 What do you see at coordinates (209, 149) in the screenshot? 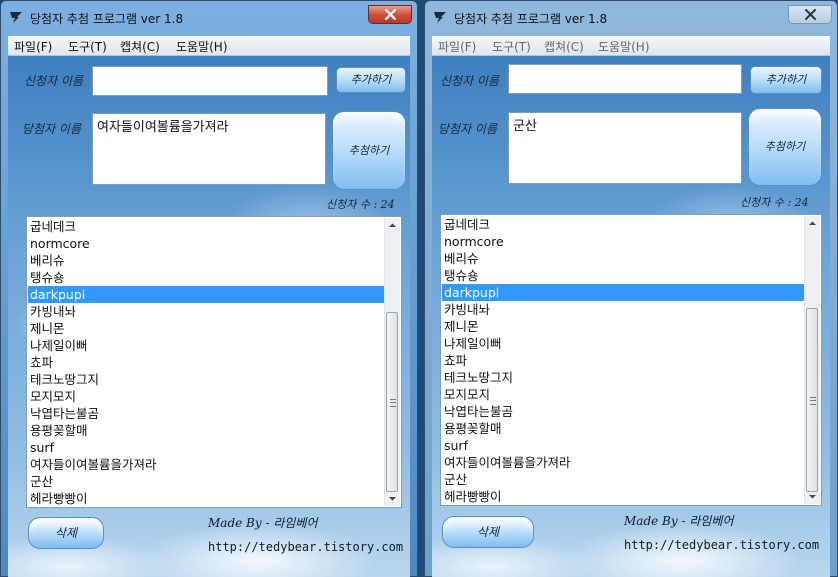
I see `winner-textbox: 여자들이여볼륨을가져라` at bounding box center [209, 149].